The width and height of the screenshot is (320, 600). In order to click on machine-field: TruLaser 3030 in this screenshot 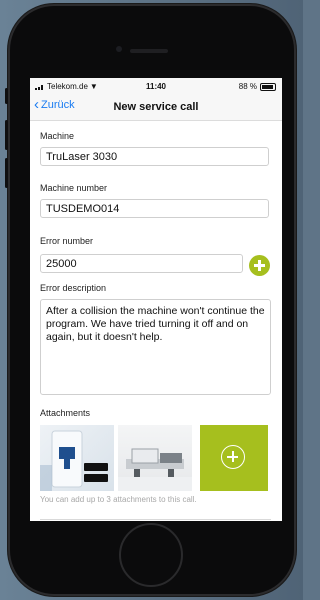, I will do `click(154, 156)`.